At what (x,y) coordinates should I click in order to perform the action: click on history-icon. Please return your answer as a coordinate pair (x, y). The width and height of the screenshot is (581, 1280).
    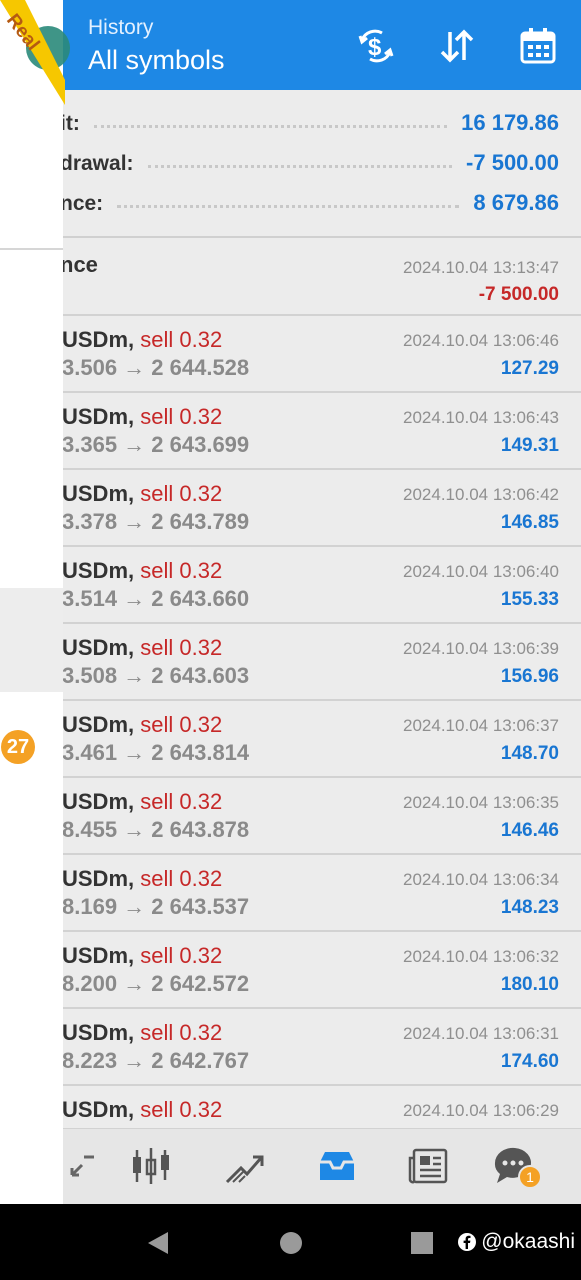
    Looking at the image, I should click on (337, 1166).